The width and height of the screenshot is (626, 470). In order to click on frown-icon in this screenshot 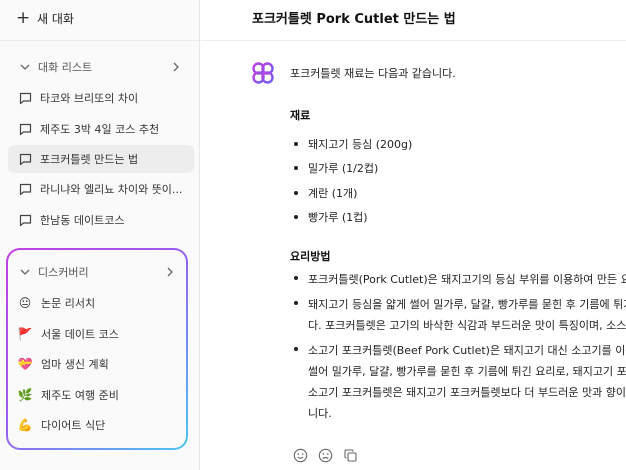, I will do `click(325, 455)`.